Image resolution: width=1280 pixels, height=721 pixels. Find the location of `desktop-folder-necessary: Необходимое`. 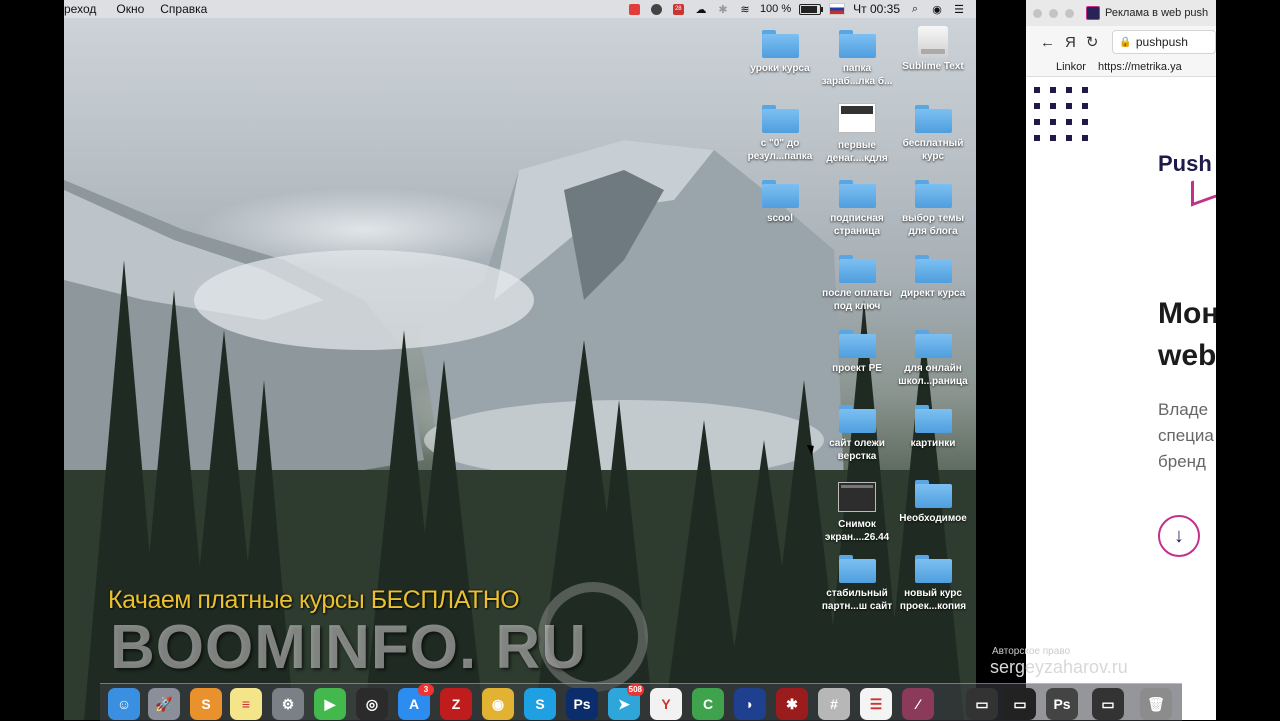

desktop-folder-necessary: Необходимое is located at coordinates (933, 502).